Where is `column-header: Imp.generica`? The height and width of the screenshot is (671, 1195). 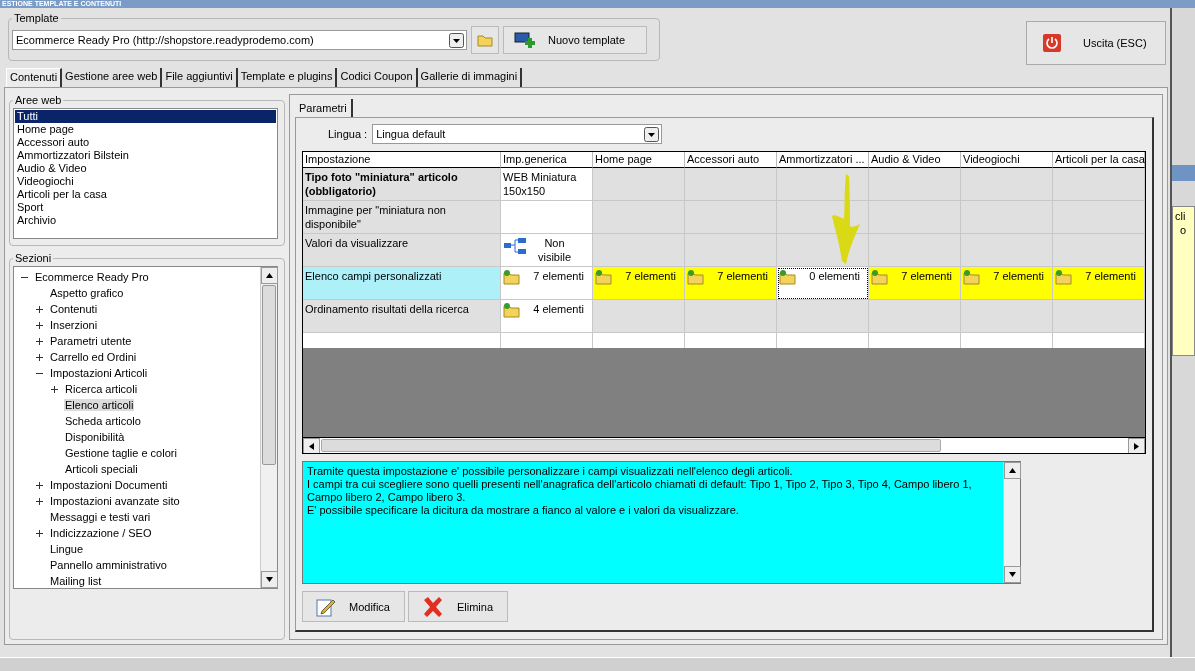
column-header: Imp.generica is located at coordinates (547, 160).